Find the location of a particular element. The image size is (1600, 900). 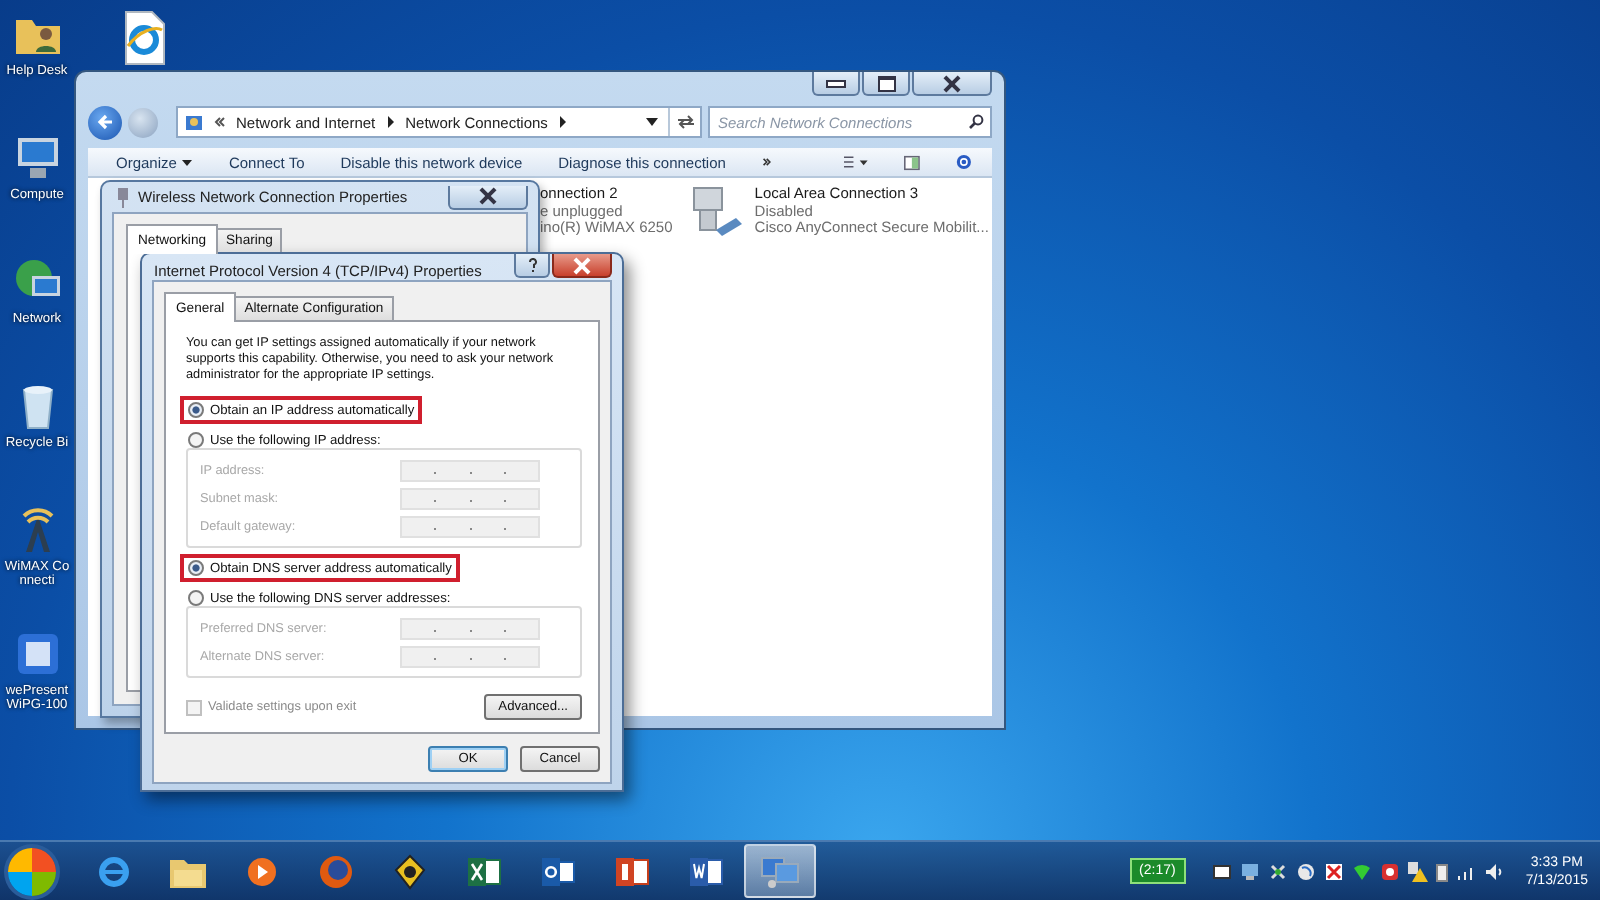

browser-globe-icon is located at coordinates (336, 871).